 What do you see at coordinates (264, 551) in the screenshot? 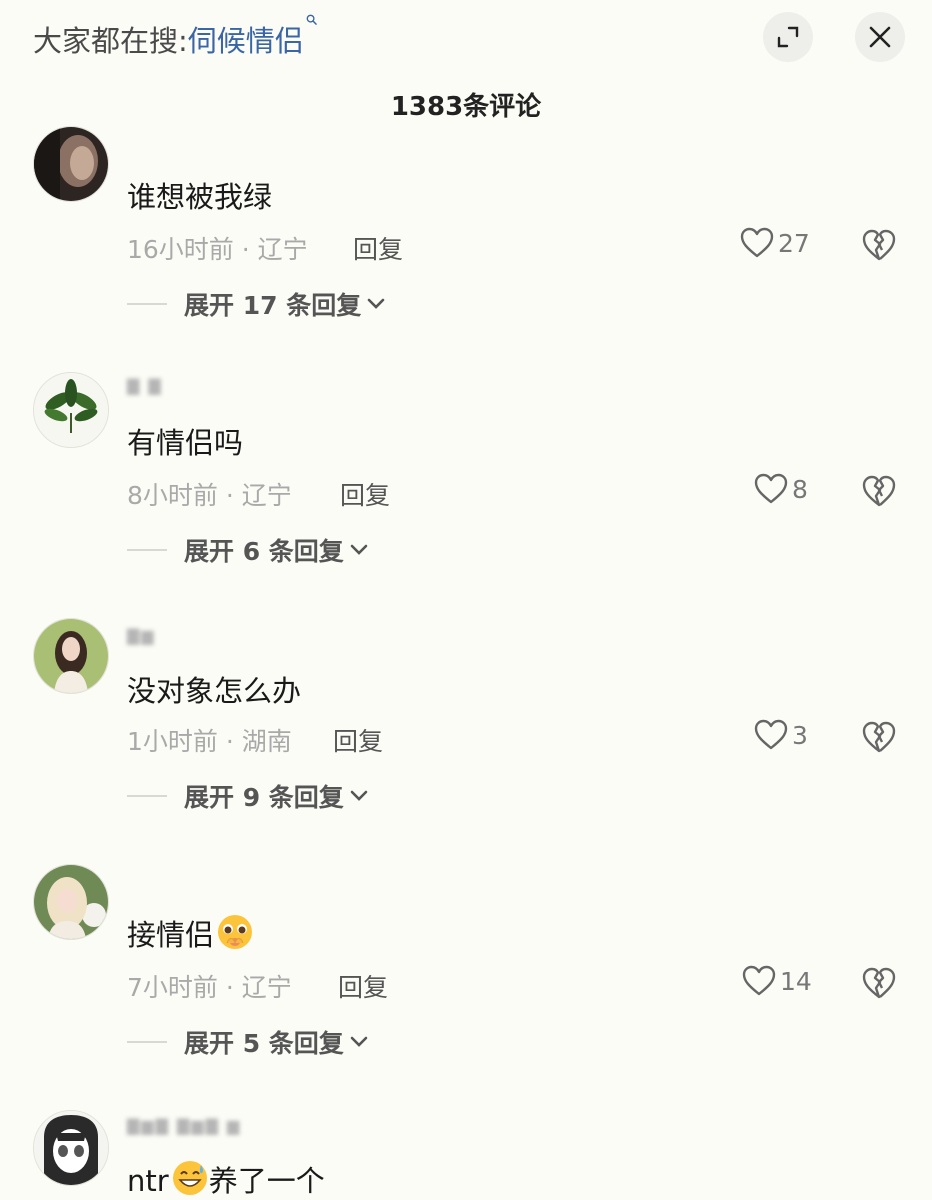
I see `expand-replies-label: 展开 6 条回复` at bounding box center [264, 551].